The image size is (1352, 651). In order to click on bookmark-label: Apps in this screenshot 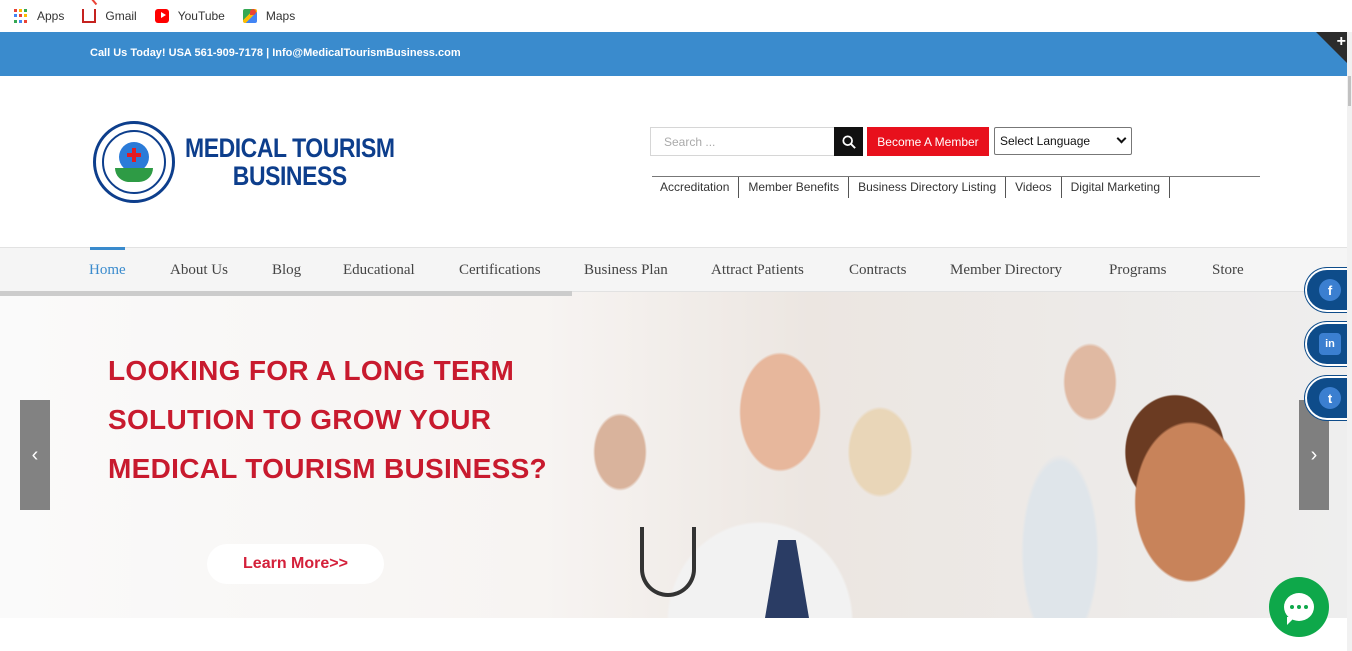, I will do `click(51, 16)`.